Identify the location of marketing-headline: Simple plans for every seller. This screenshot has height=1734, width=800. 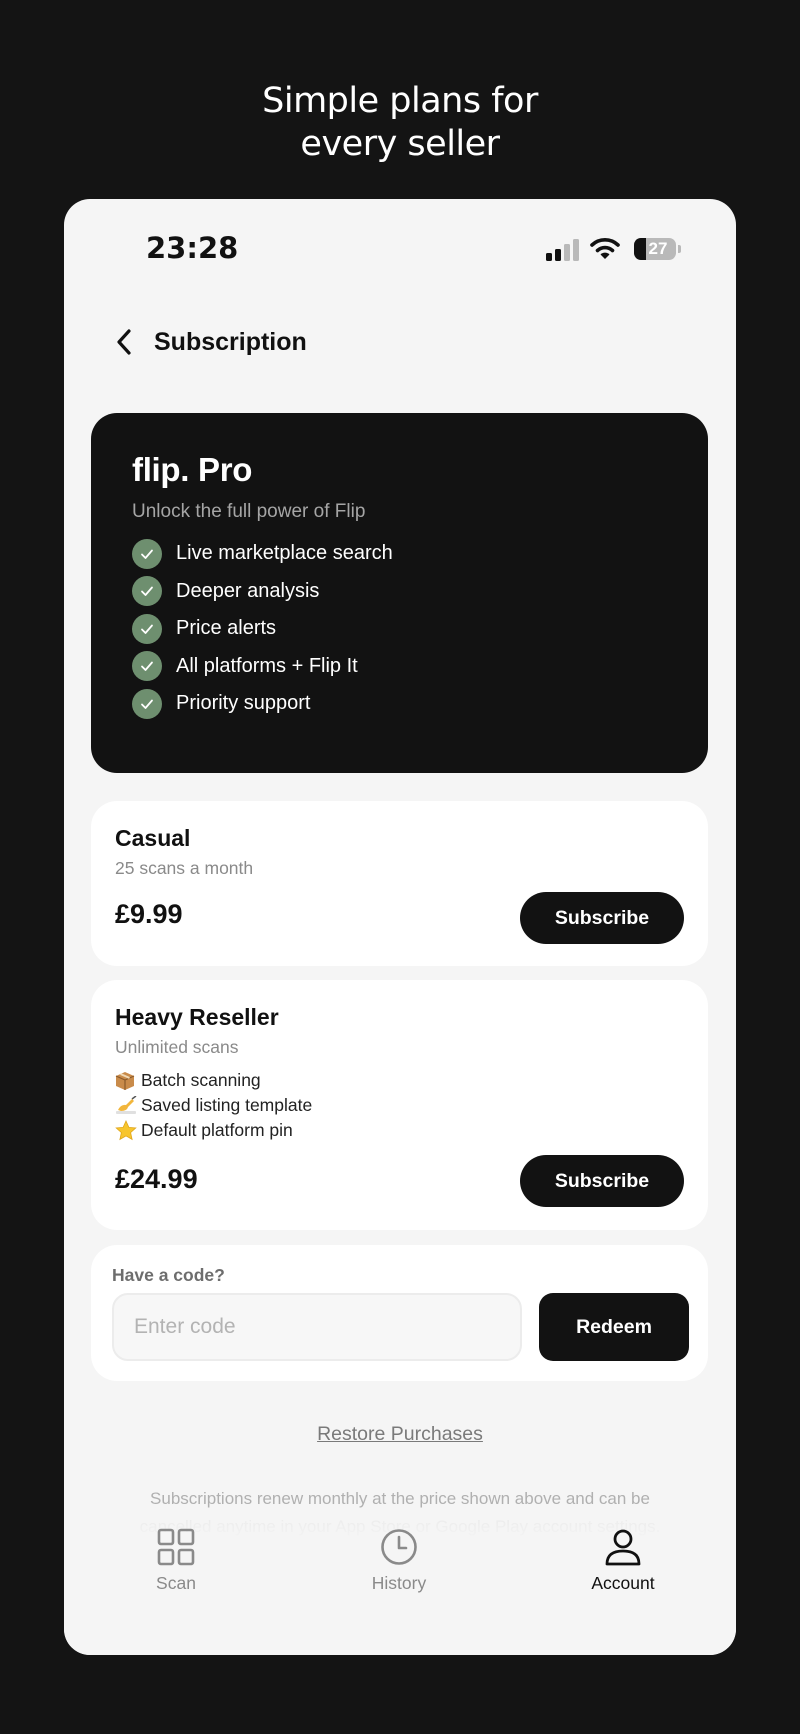
(400, 123).